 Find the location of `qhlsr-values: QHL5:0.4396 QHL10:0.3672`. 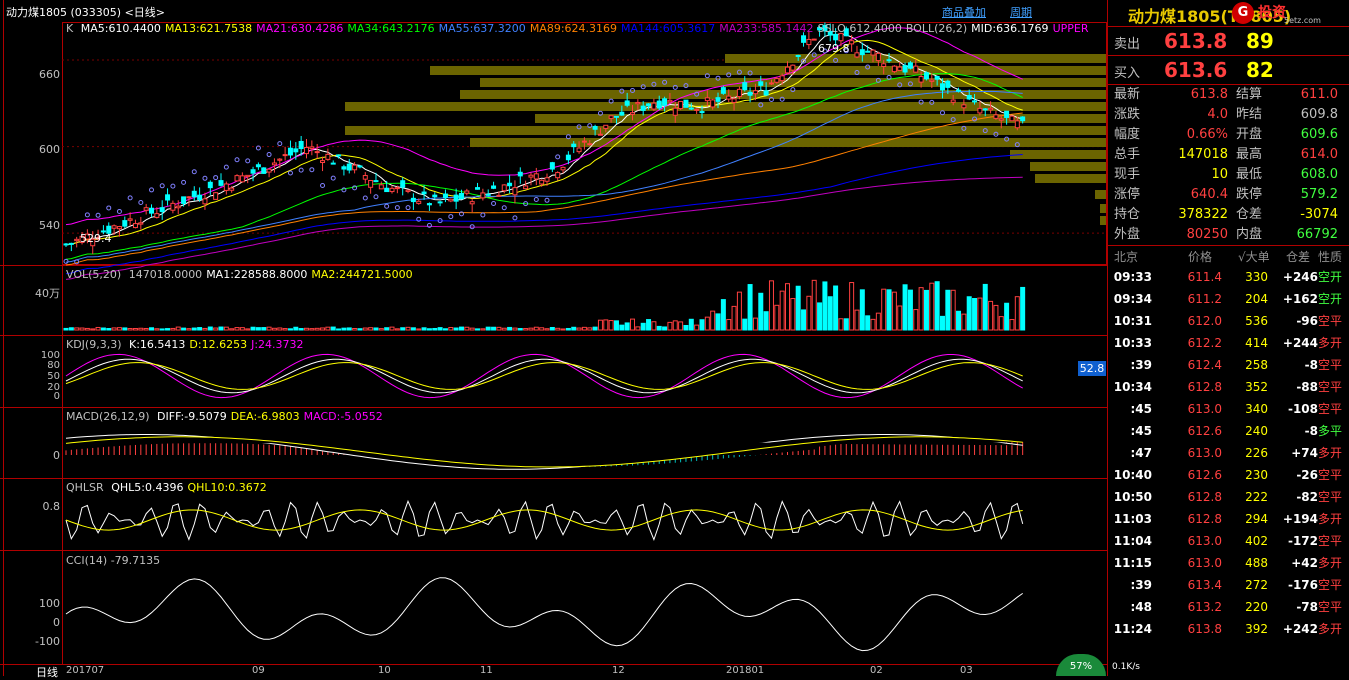

qhlsr-values: QHL5:0.4396 QHL10:0.3672 is located at coordinates (187, 487).